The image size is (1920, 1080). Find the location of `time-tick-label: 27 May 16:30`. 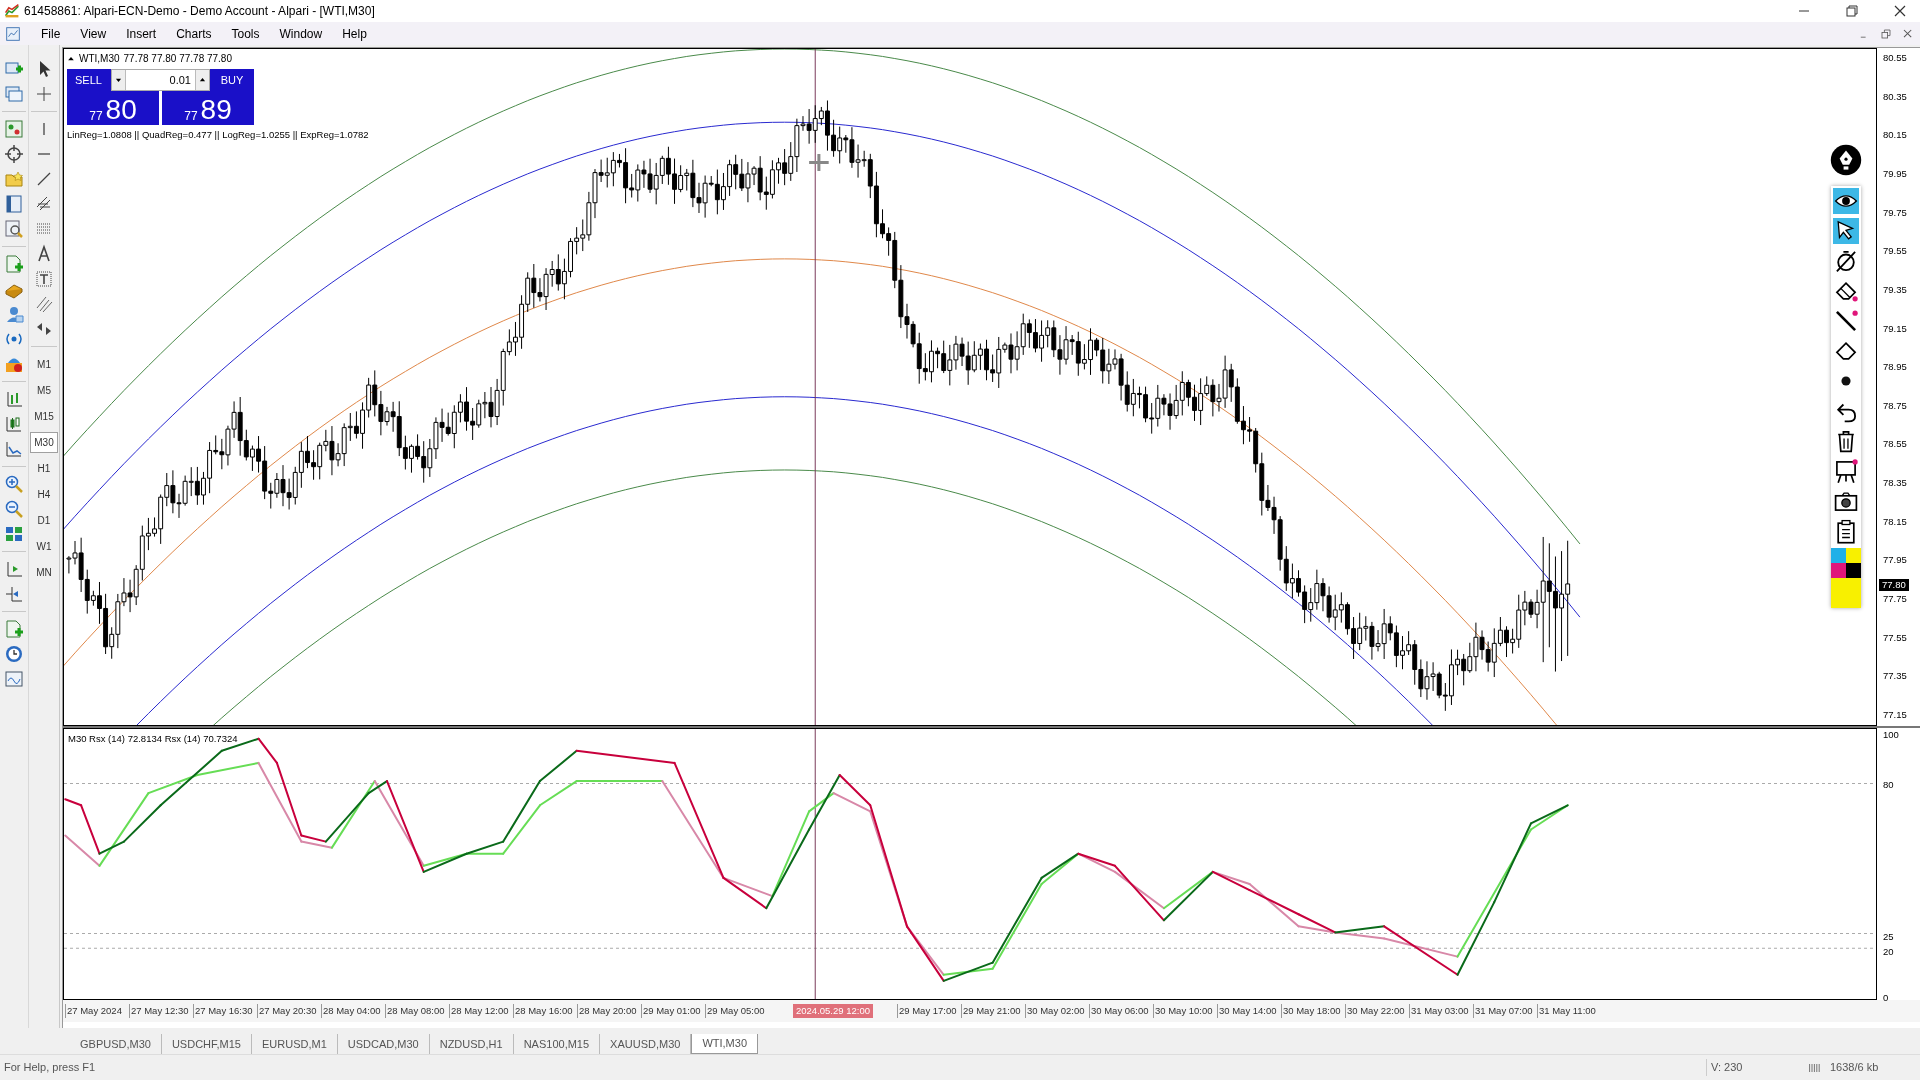

time-tick-label: 27 May 16:30 is located at coordinates (225, 1011).